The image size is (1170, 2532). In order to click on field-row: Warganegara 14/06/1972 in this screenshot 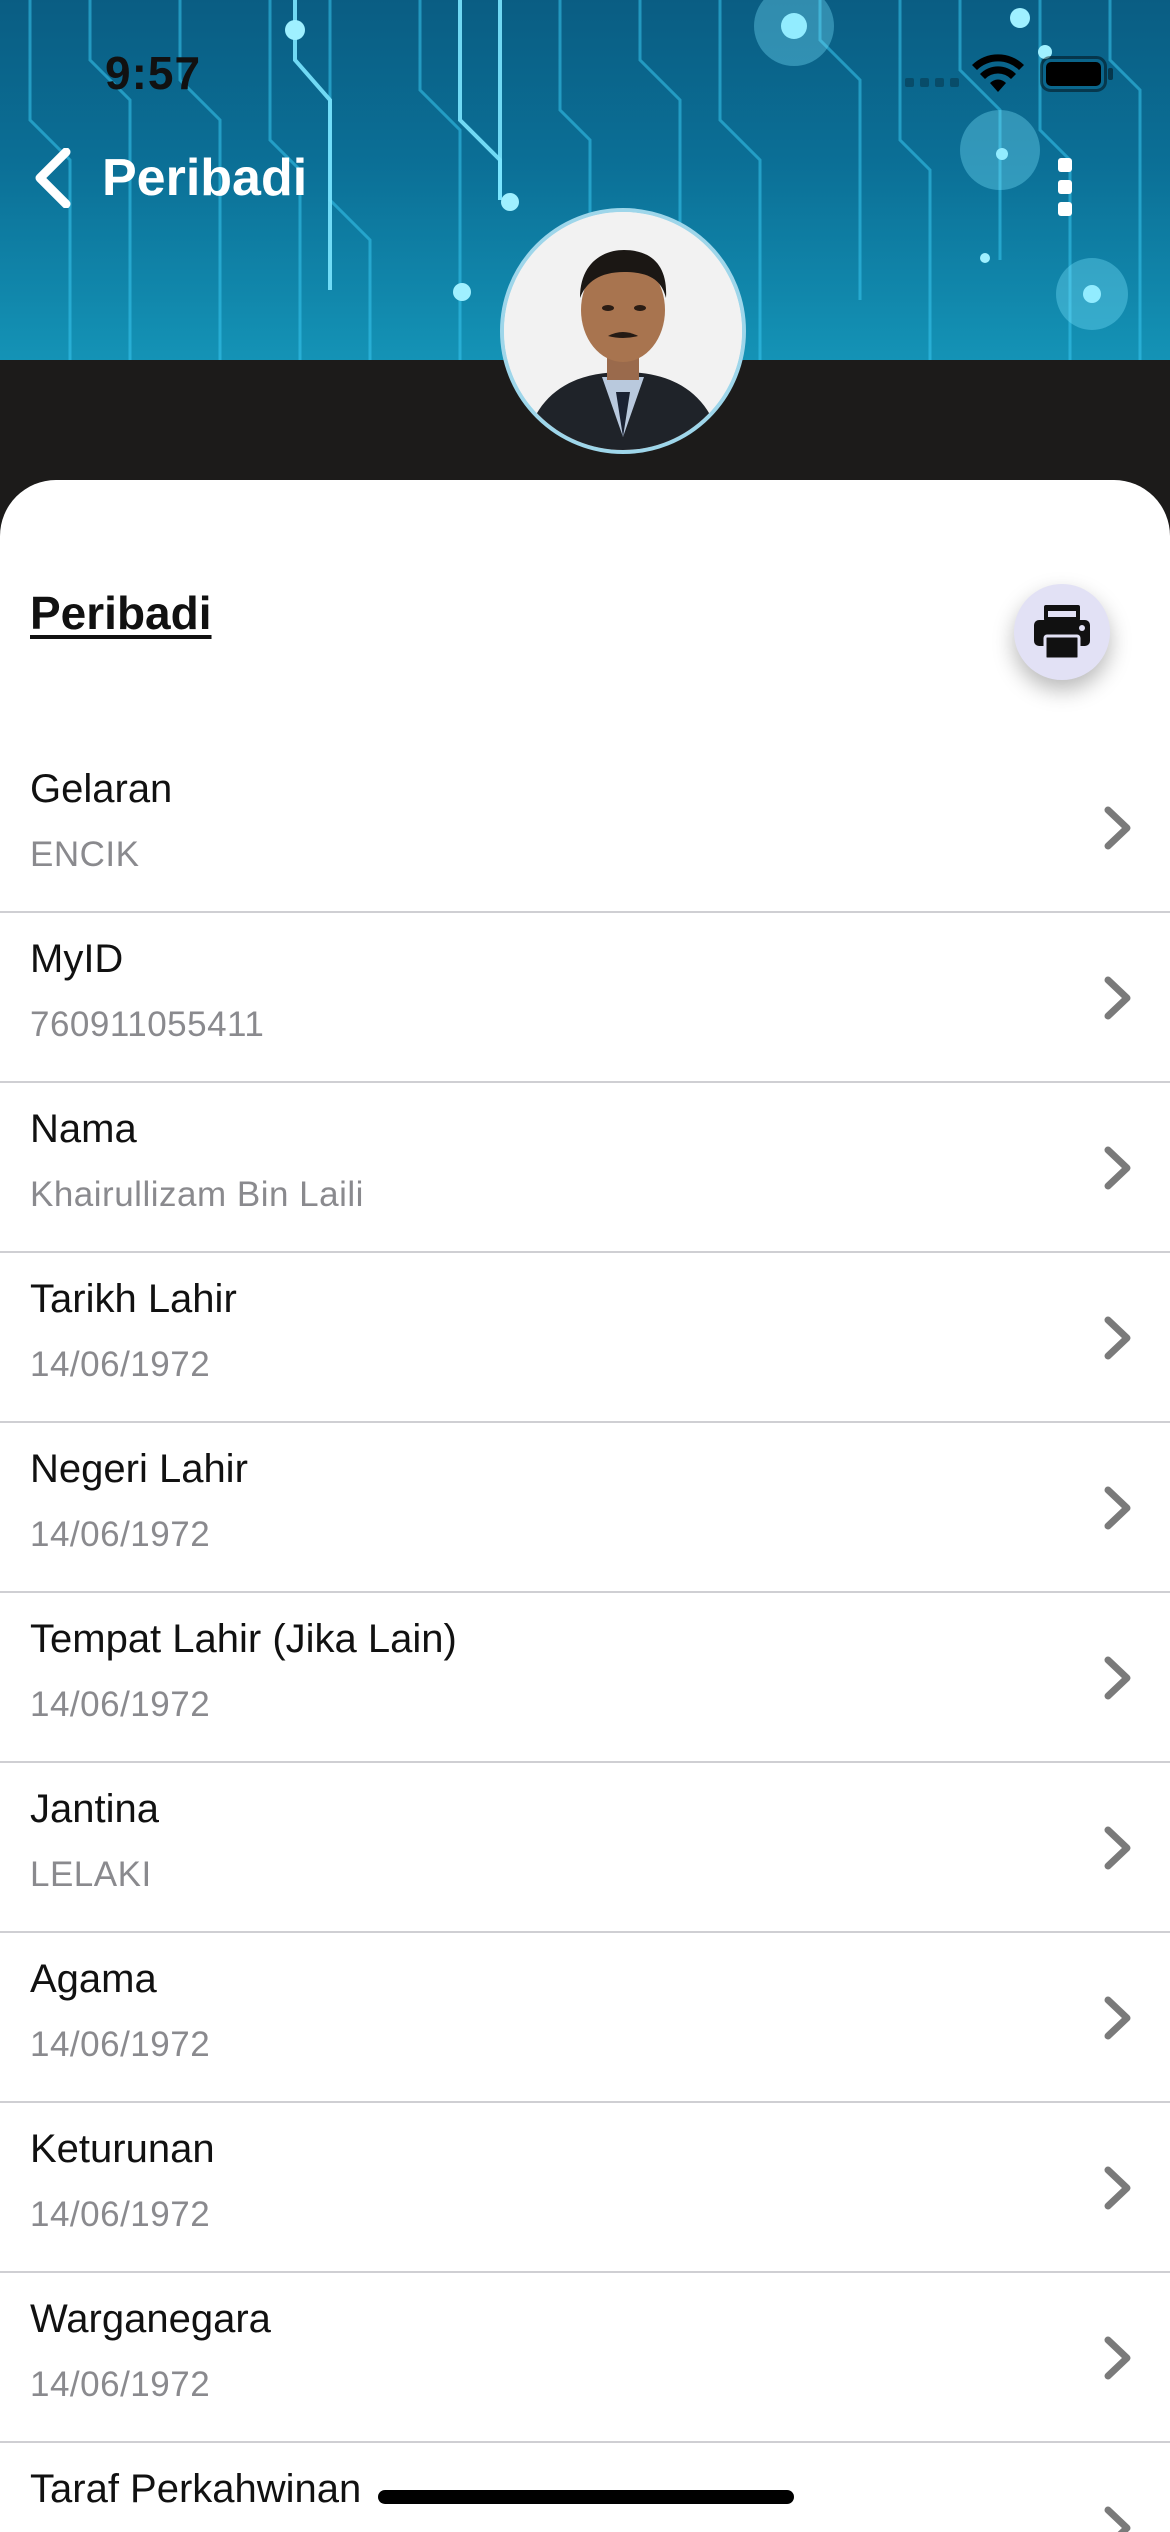, I will do `click(585, 2358)`.